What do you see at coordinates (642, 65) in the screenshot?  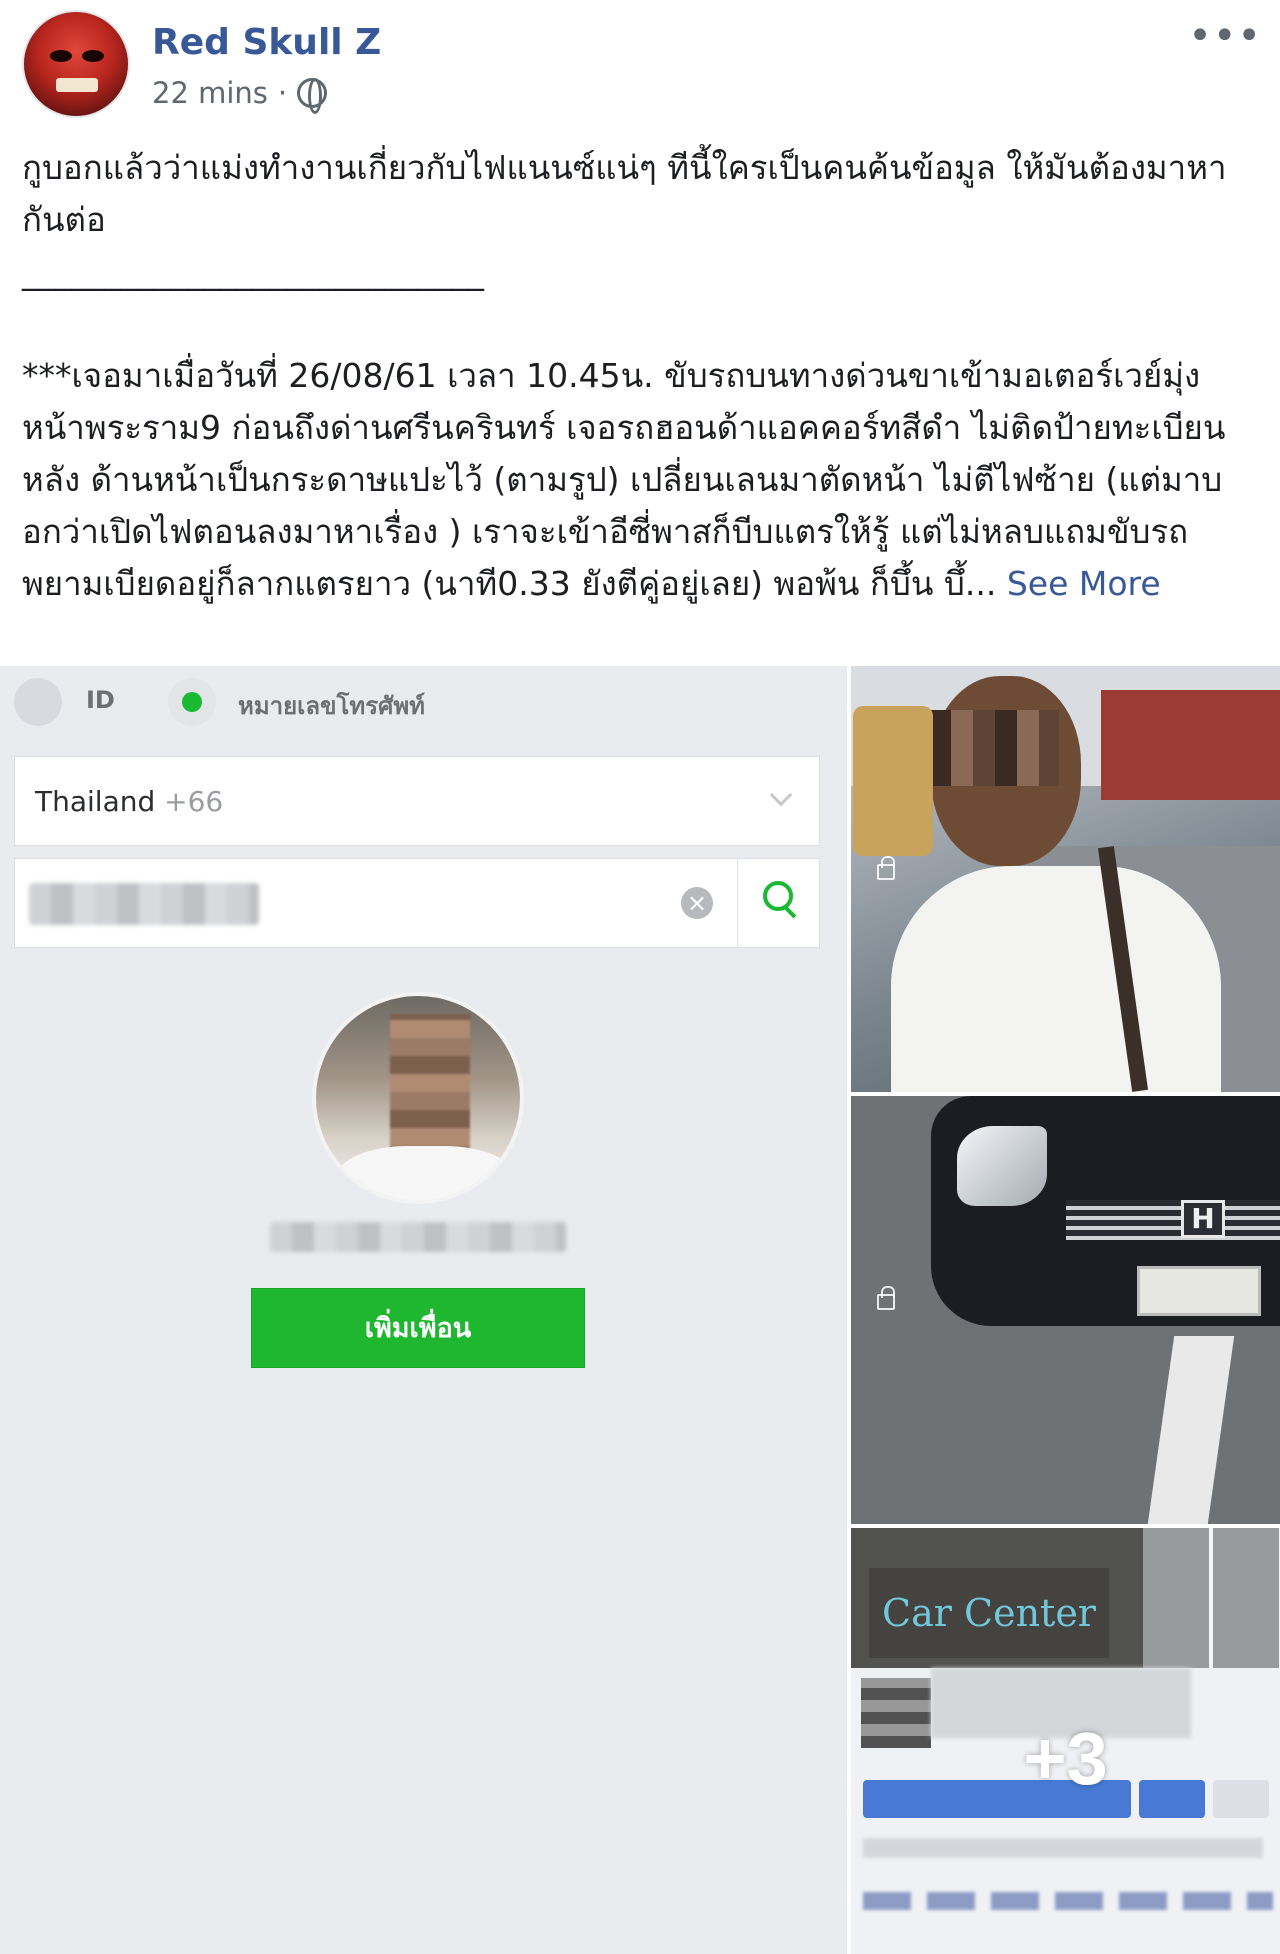 I see `post-header: Red Skull Z 22 mins · •••` at bounding box center [642, 65].